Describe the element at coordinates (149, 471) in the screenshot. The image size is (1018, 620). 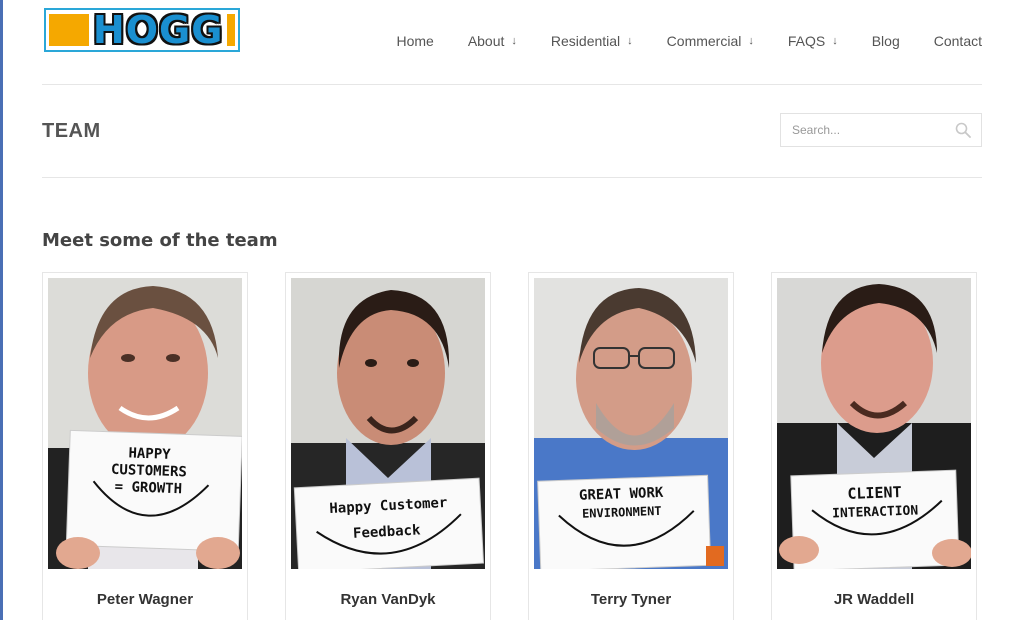
I see `sign-text-line: CUSTOMERS` at that location.